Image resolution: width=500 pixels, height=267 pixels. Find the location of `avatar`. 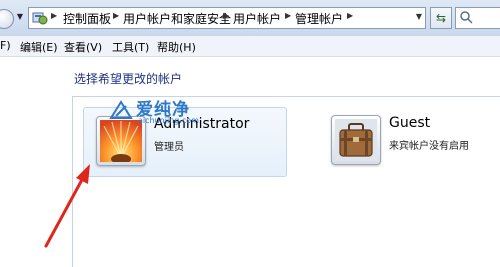

avatar is located at coordinates (356, 140).